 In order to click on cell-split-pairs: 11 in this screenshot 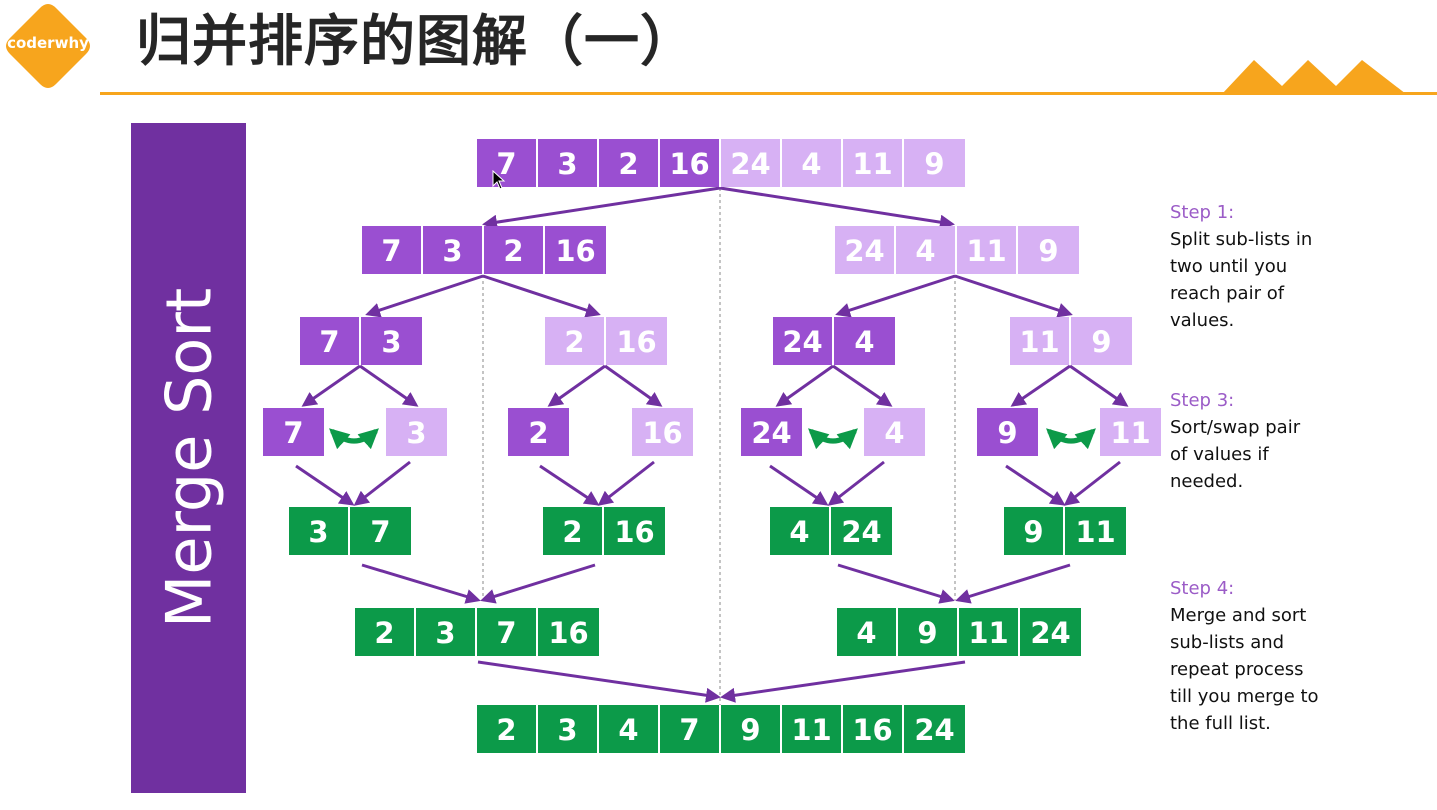, I will do `click(1040, 341)`.